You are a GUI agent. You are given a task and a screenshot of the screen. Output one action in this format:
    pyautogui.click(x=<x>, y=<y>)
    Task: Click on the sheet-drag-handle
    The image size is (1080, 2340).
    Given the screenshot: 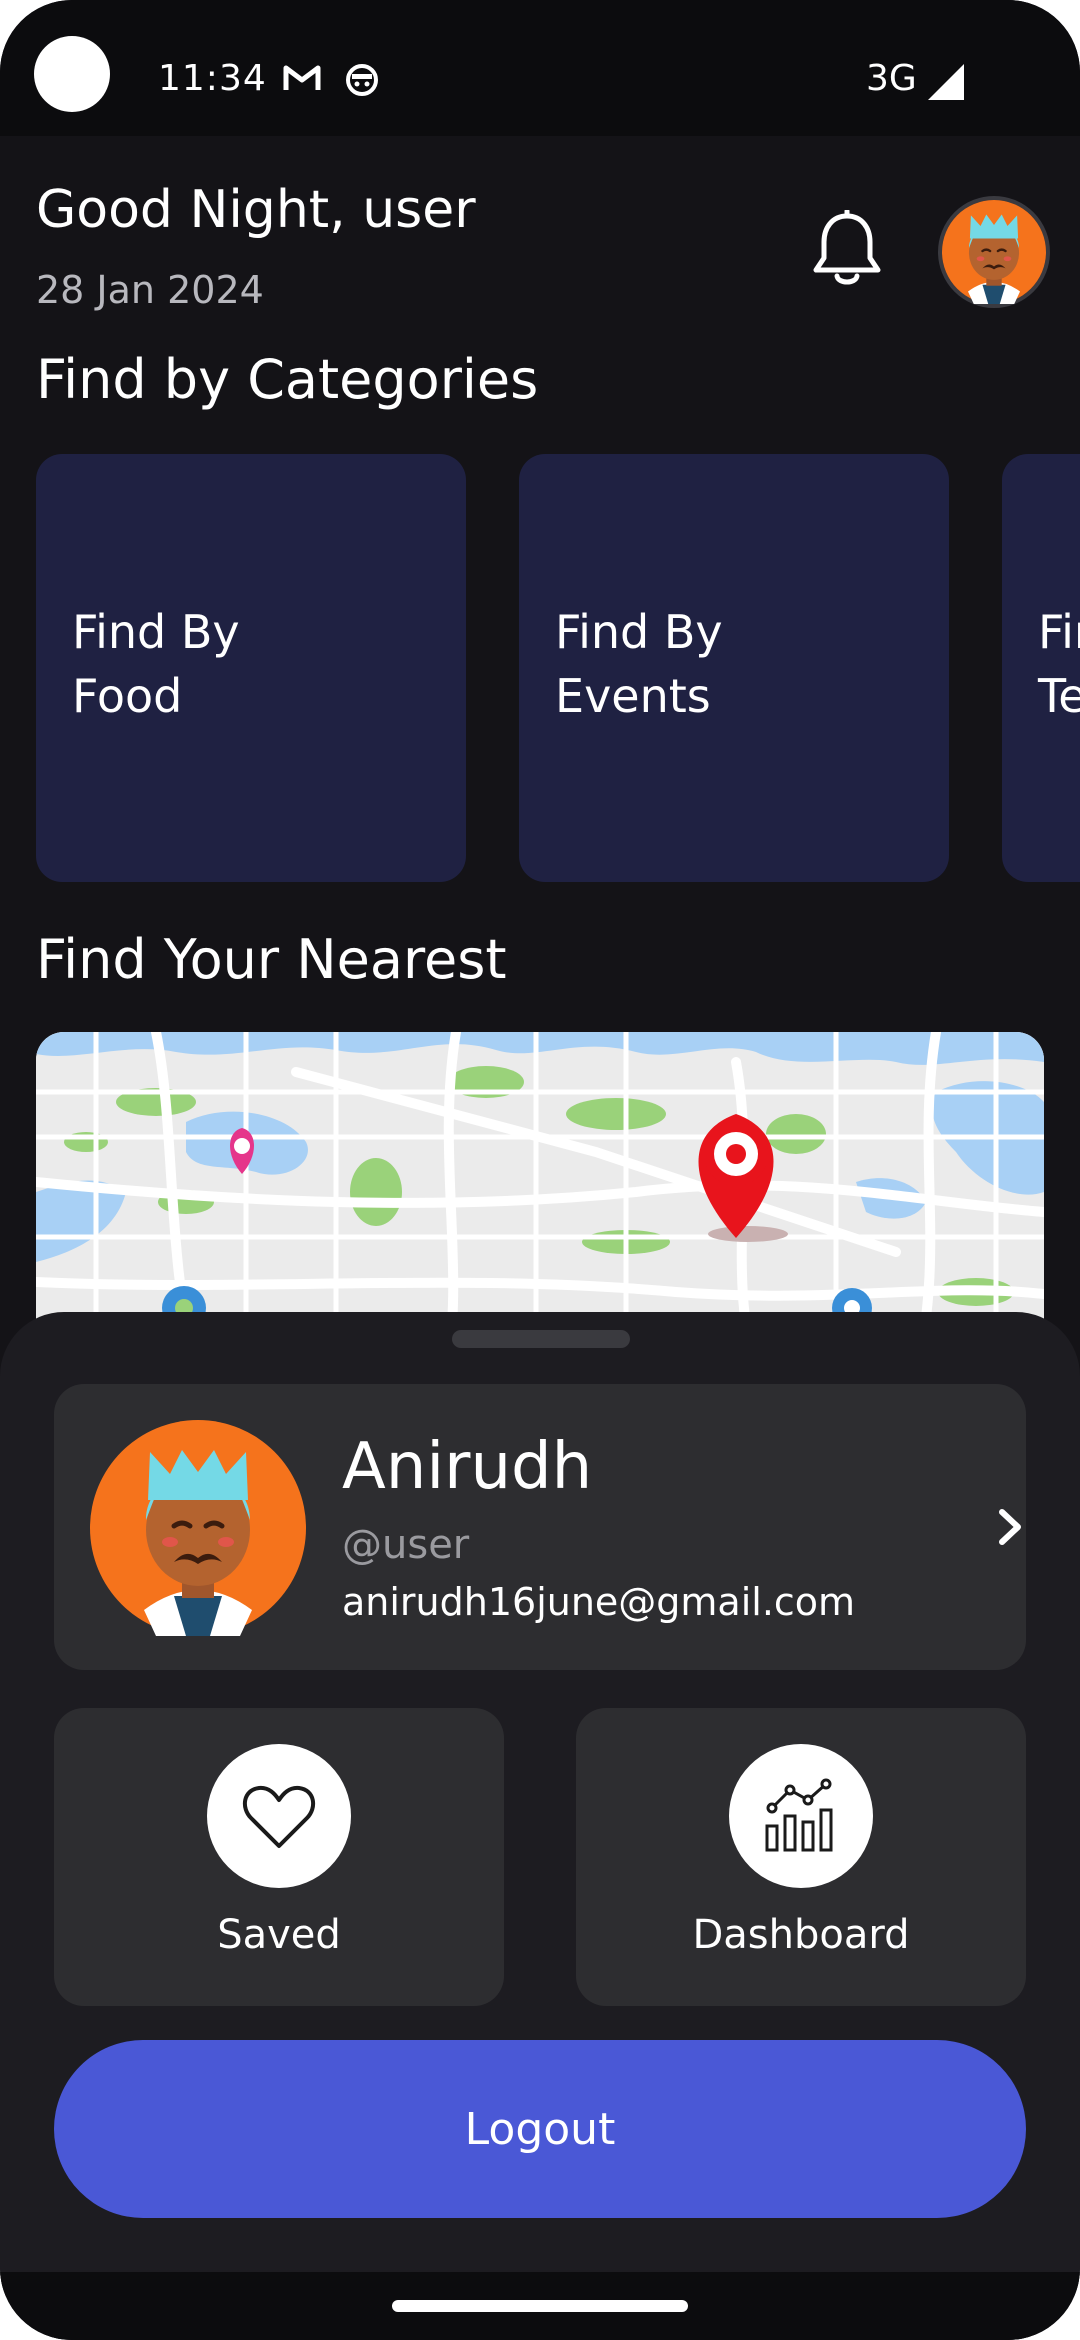 What is the action you would take?
    pyautogui.click(x=541, y=1339)
    